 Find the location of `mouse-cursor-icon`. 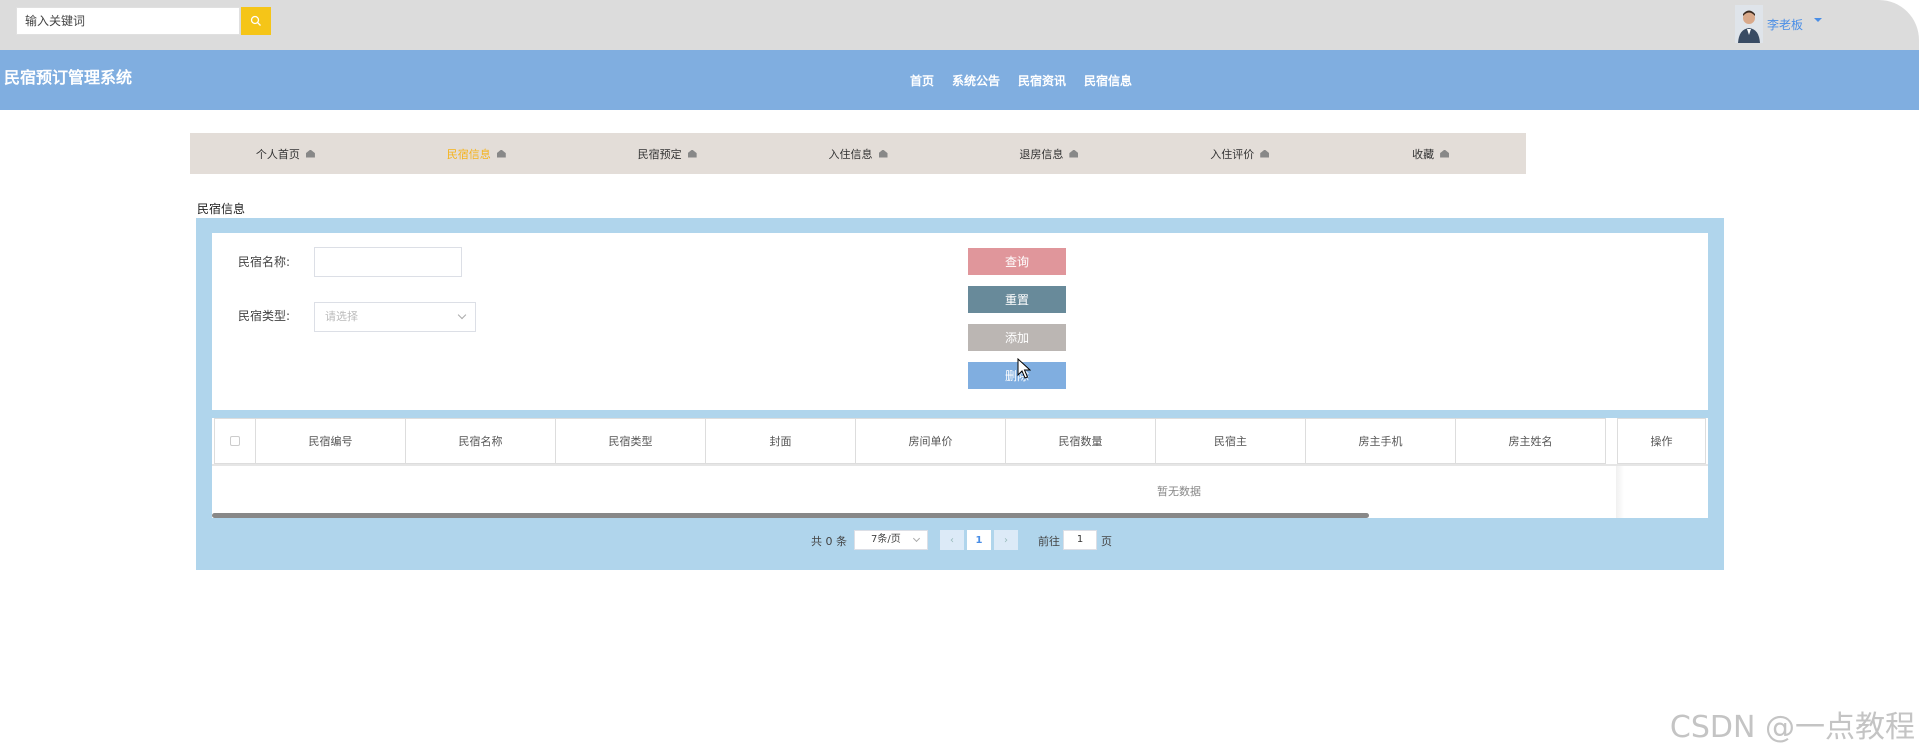

mouse-cursor-icon is located at coordinates (1024, 368).